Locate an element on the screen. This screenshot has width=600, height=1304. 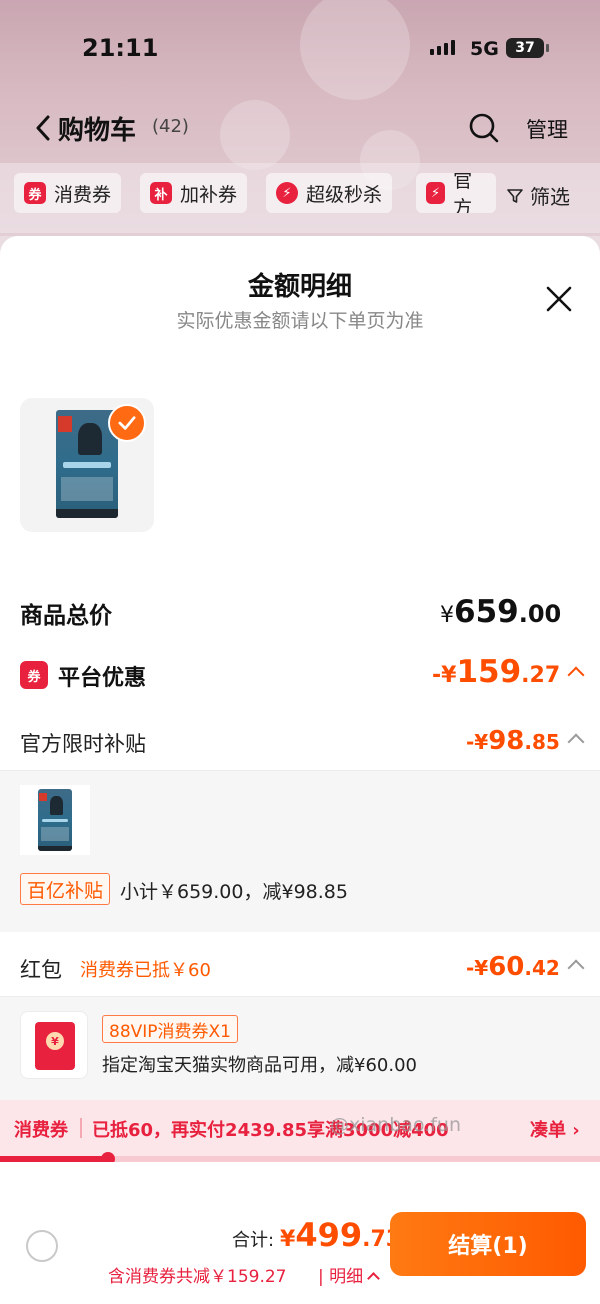
network-type: 5G is located at coordinates (484, 49).